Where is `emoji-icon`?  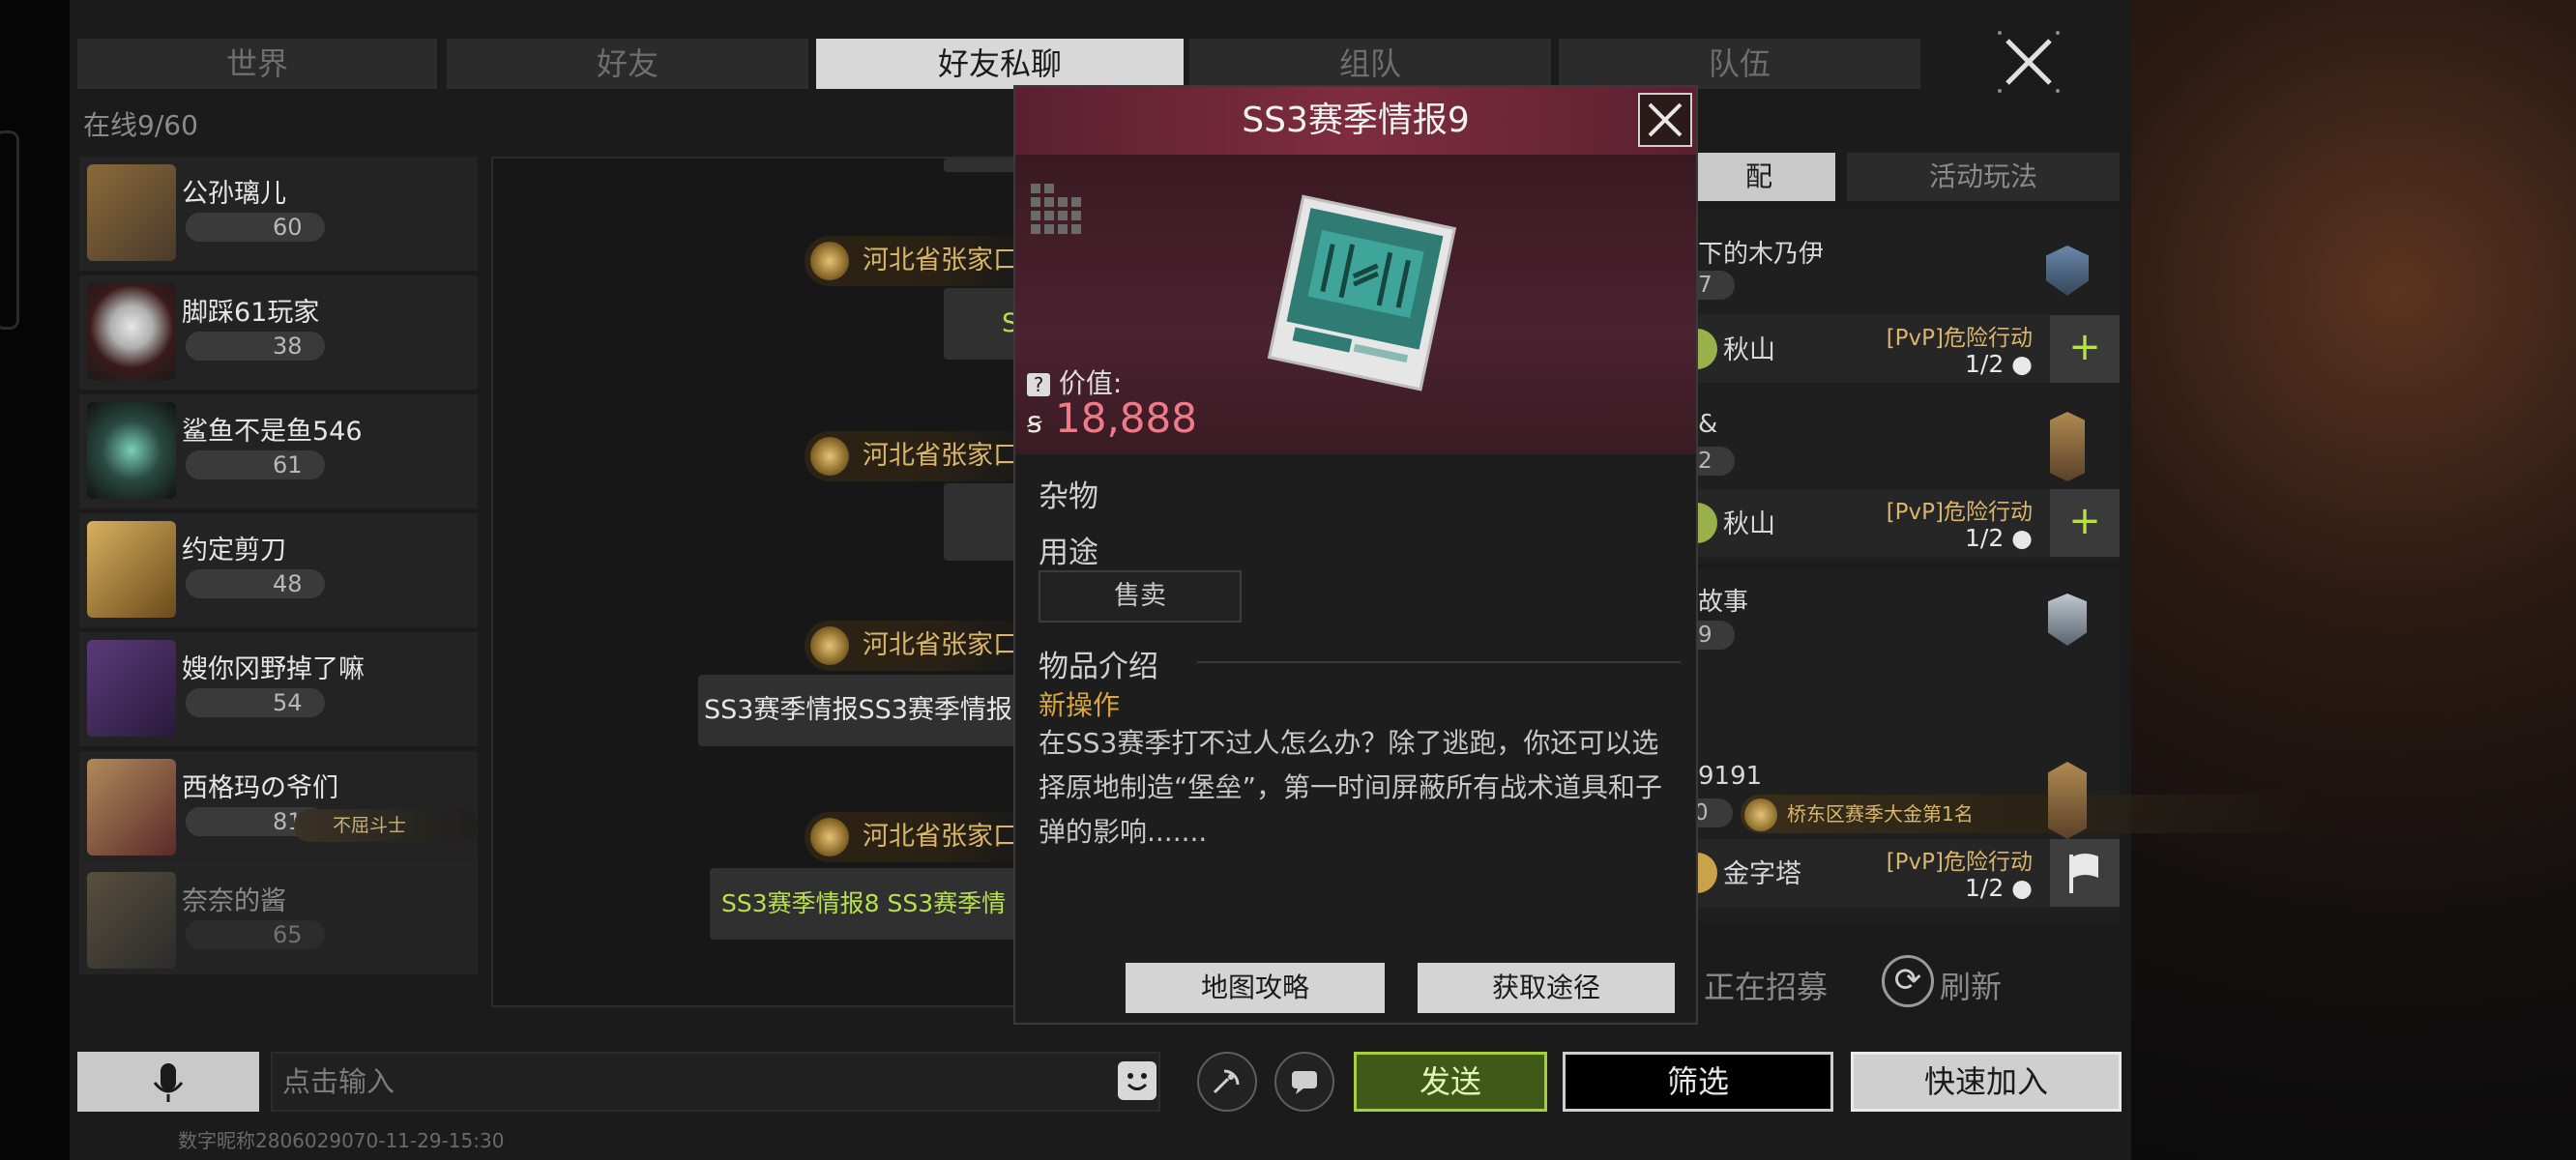
emoji-icon is located at coordinates (1137, 1081).